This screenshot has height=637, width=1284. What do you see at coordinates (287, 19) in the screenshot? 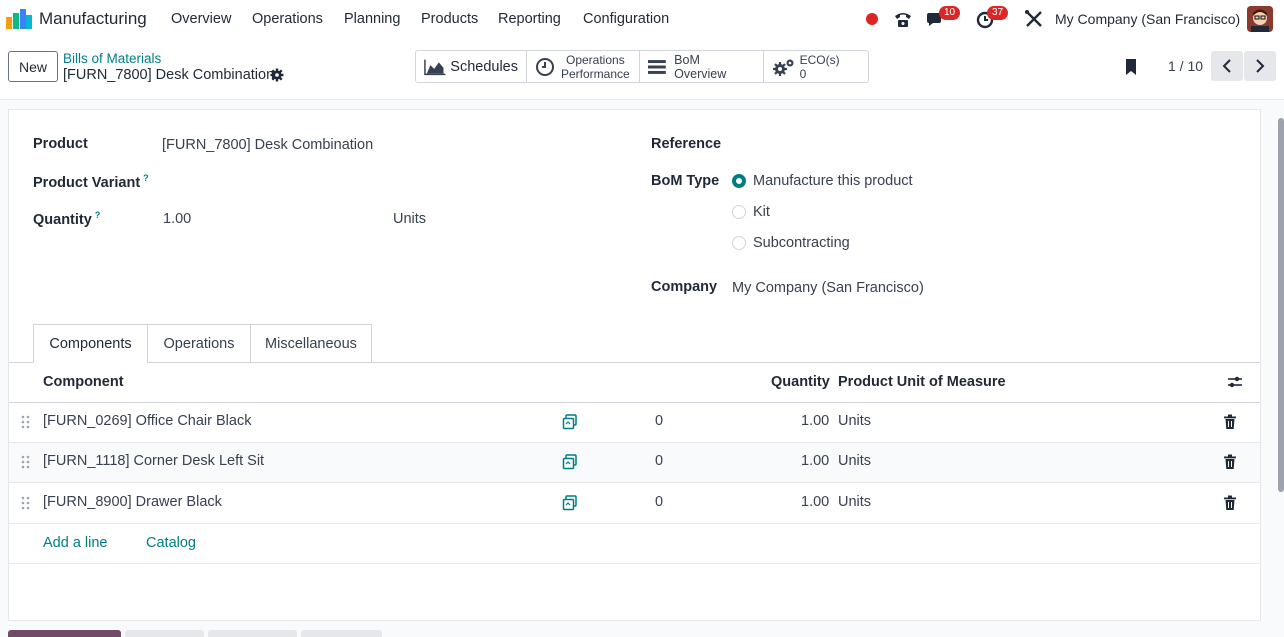
I see `menu-operations: Operations` at bounding box center [287, 19].